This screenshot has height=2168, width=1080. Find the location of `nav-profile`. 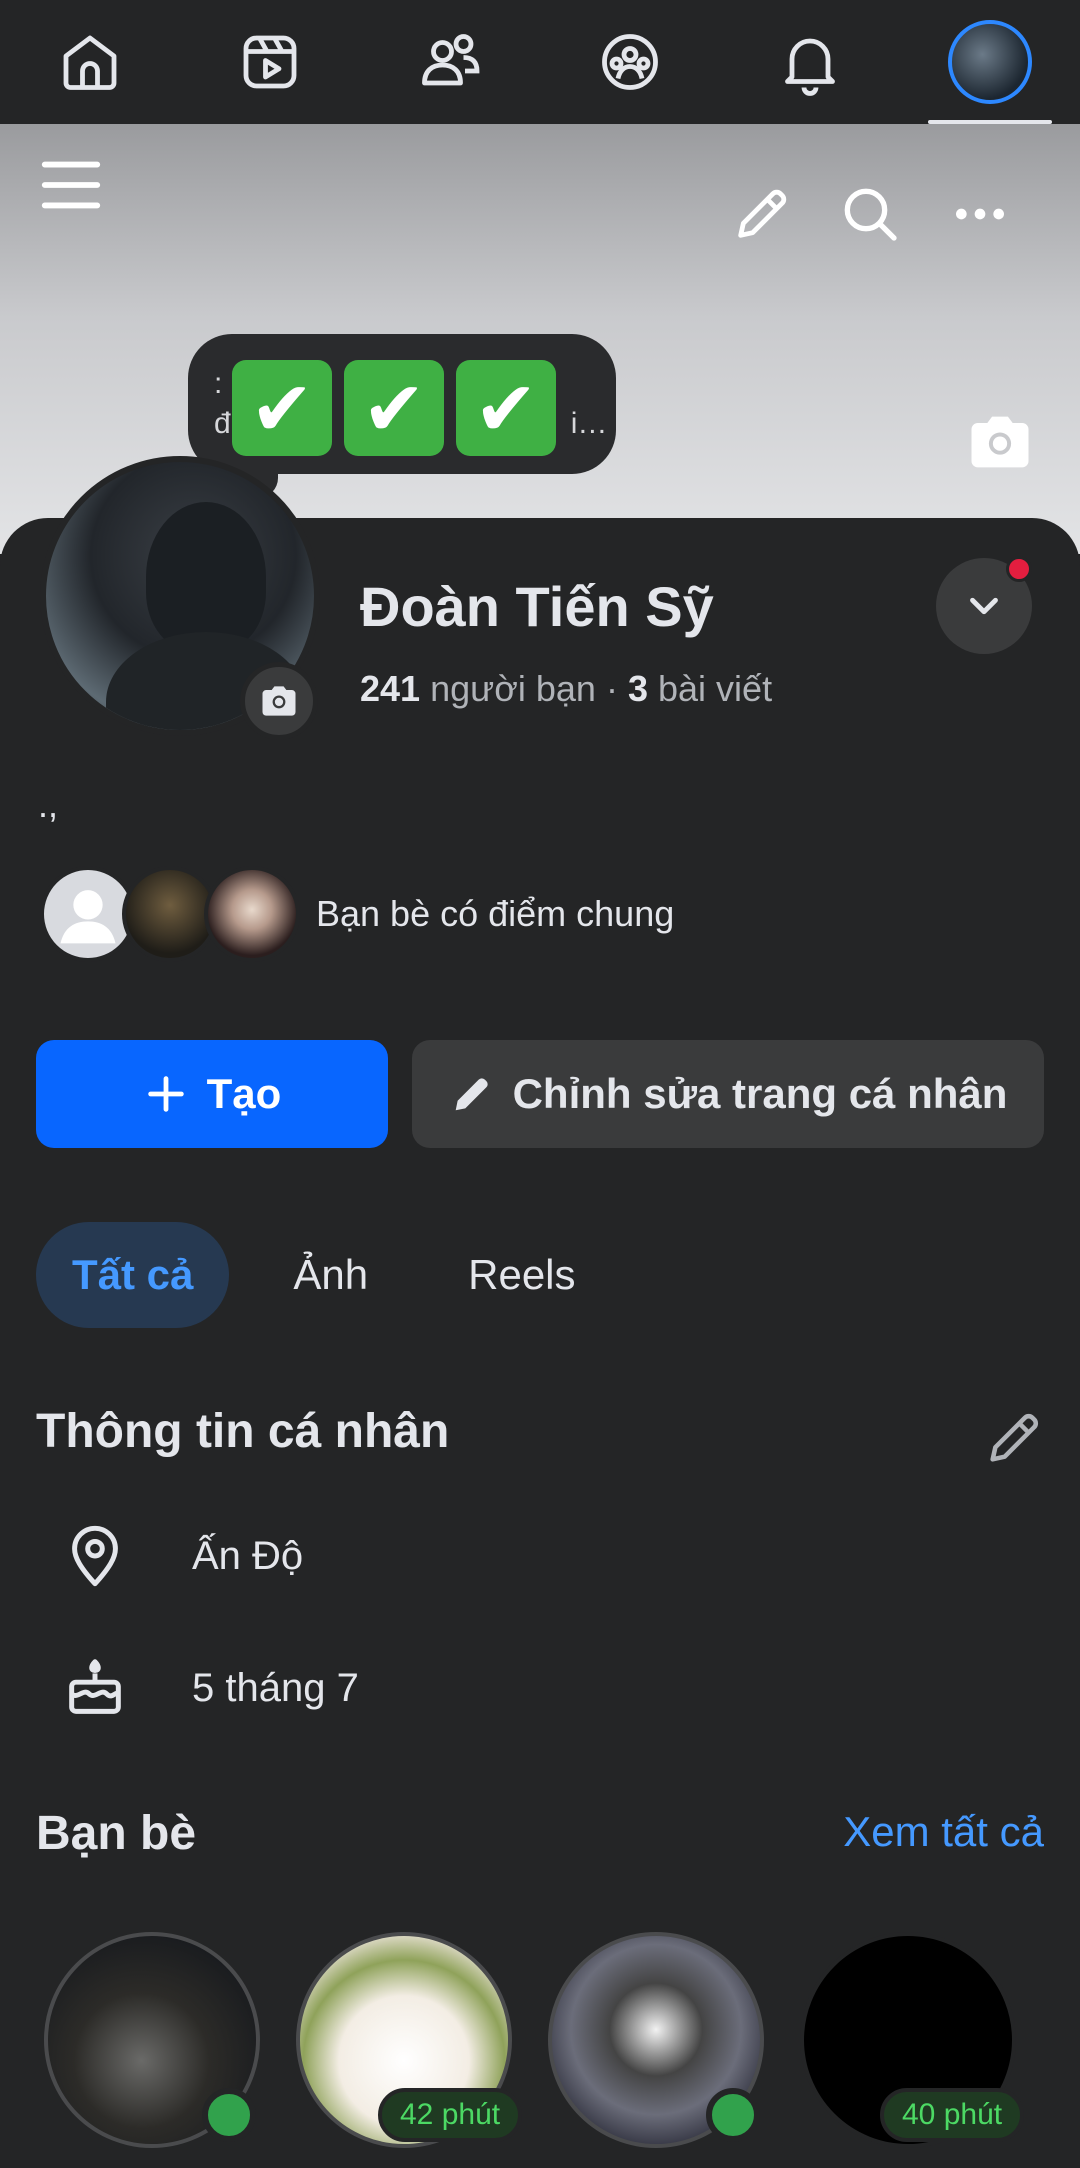

nav-profile is located at coordinates (990, 62).